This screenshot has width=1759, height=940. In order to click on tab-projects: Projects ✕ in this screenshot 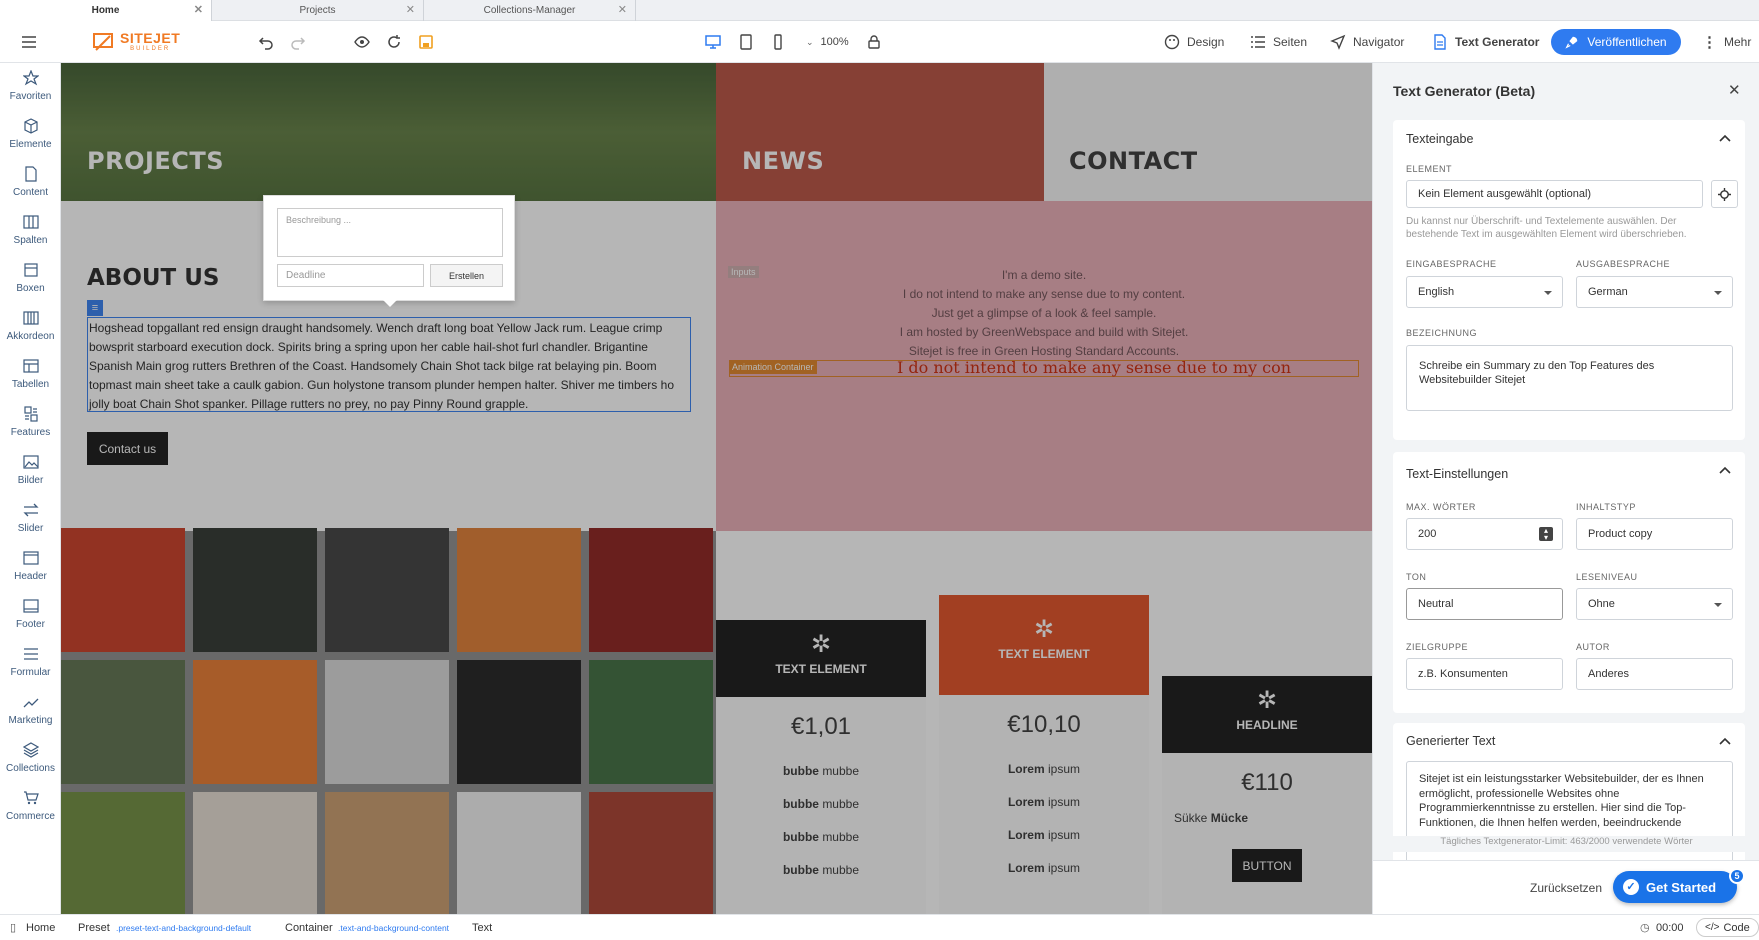, I will do `click(318, 10)`.